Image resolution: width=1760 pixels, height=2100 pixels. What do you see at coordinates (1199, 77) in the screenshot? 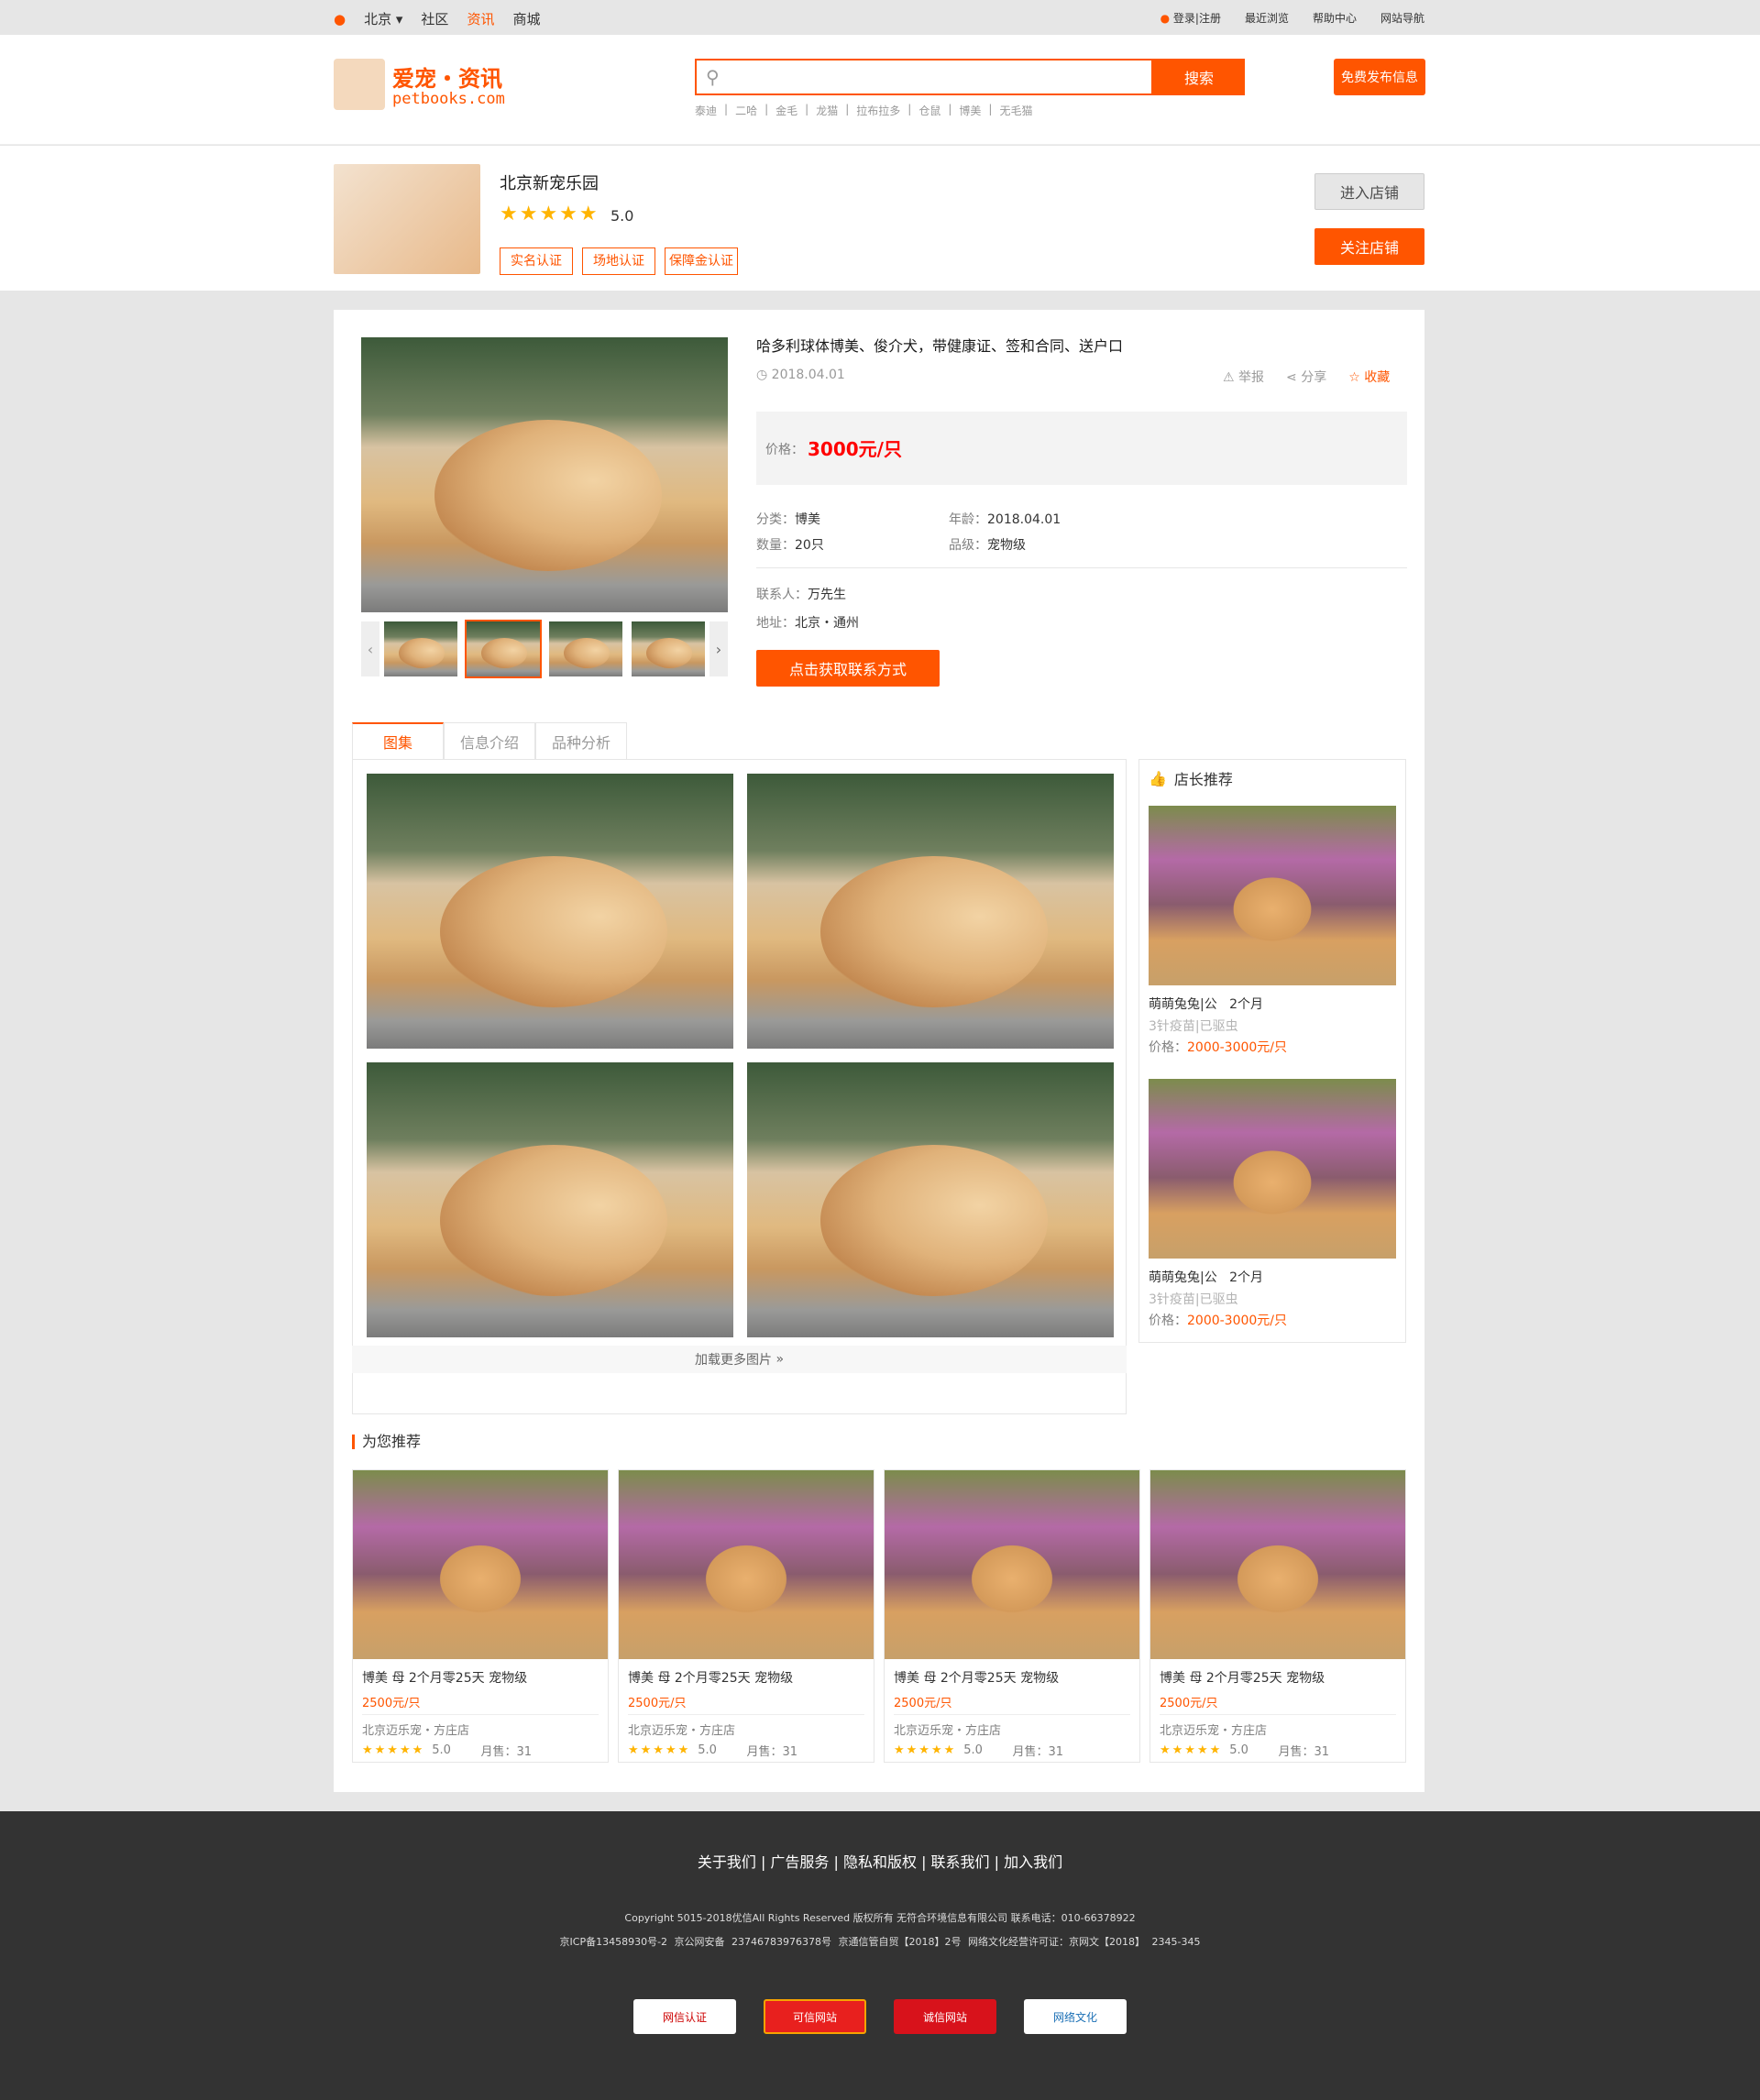
I see `search-button: 搜索` at bounding box center [1199, 77].